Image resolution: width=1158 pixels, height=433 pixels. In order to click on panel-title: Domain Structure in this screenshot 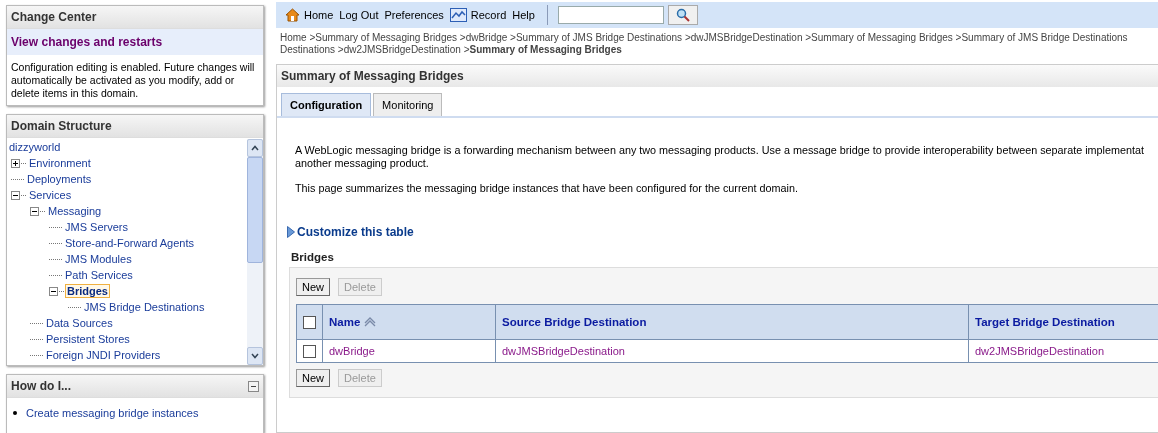, I will do `click(135, 126)`.